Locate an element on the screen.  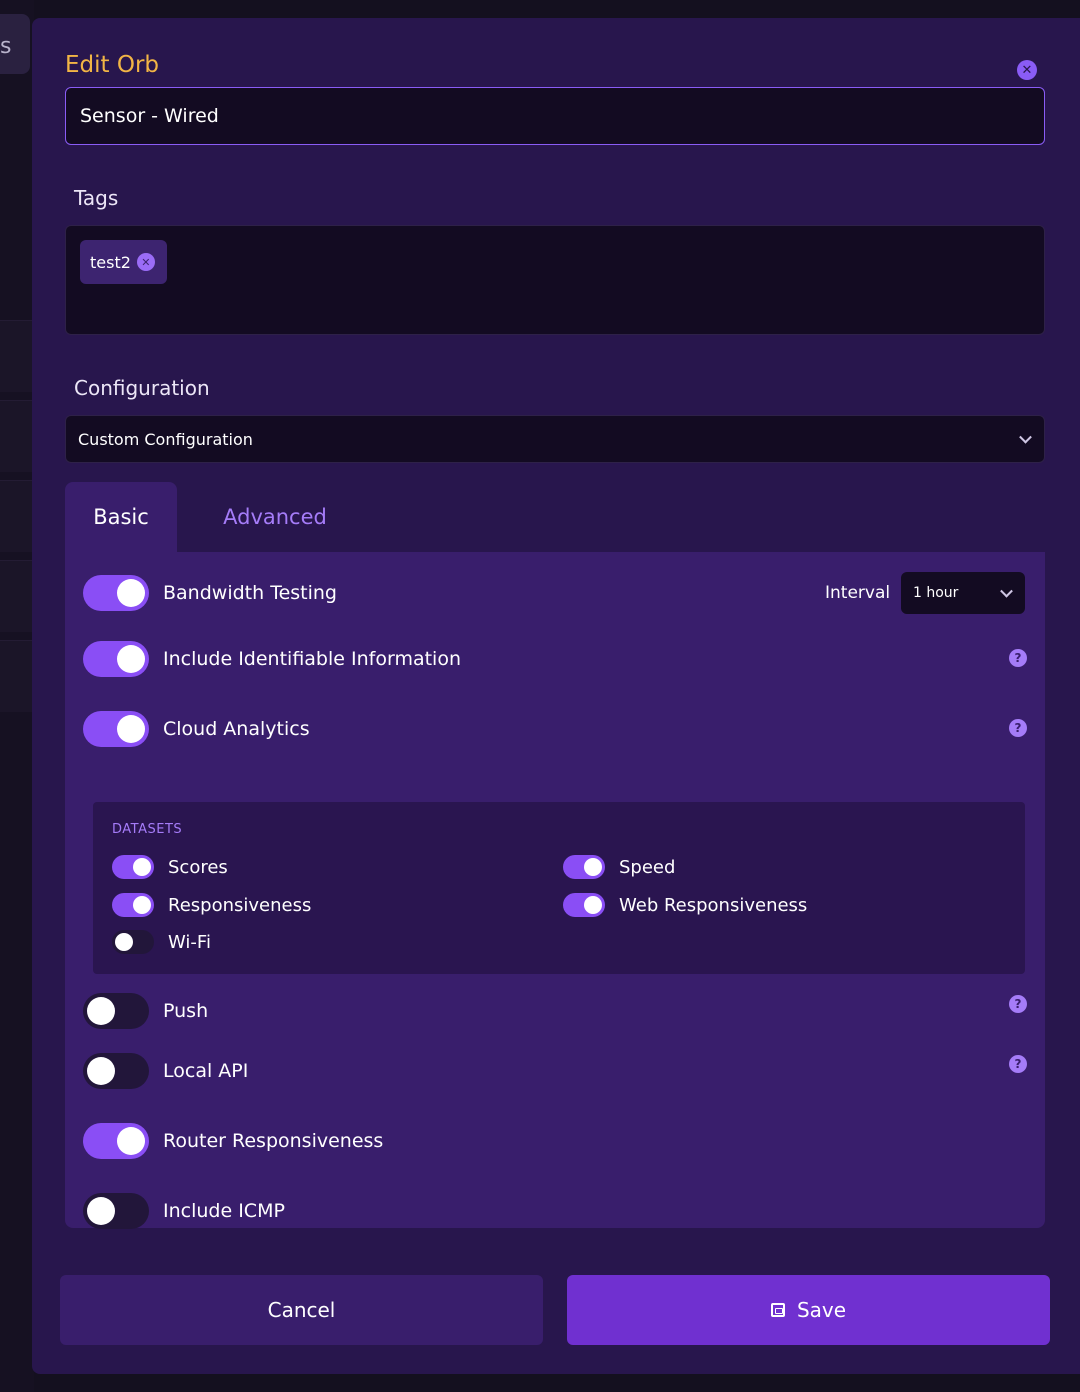
interval-select: 1 hour is located at coordinates (963, 593).